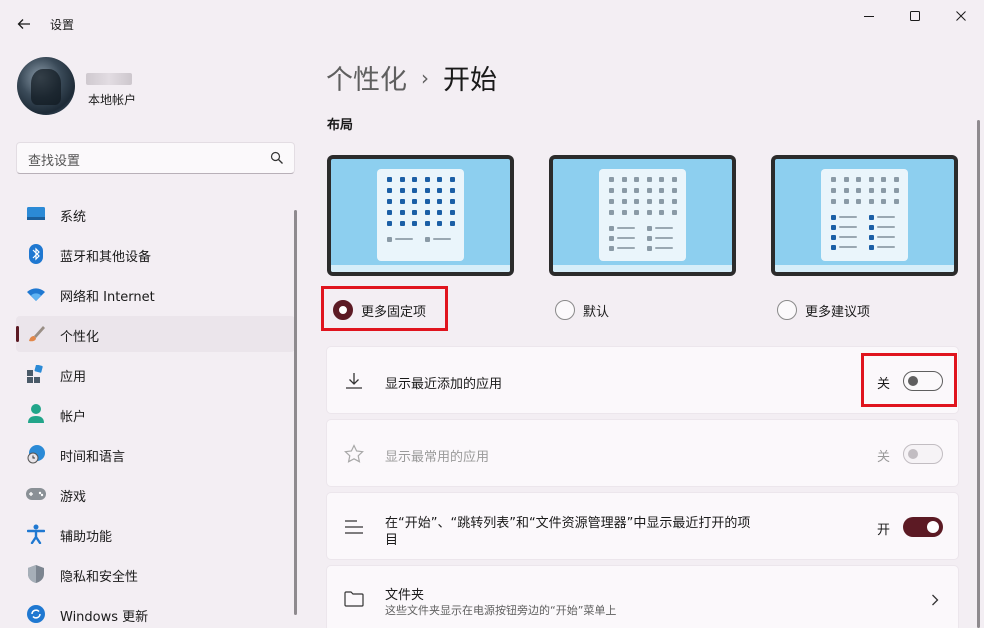 This screenshot has width=984, height=628. Describe the element at coordinates (155, 334) in the screenshot. I see `sidebar-item-personalization: 个性化` at that location.